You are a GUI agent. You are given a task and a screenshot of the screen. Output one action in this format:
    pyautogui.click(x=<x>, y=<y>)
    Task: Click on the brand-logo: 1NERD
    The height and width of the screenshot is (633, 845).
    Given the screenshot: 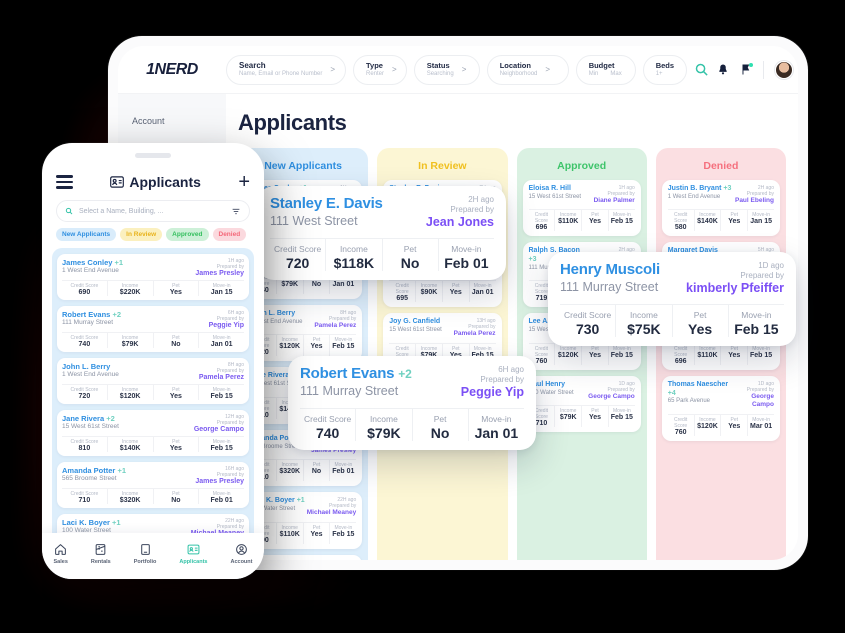 What is the action you would take?
    pyautogui.click(x=172, y=70)
    